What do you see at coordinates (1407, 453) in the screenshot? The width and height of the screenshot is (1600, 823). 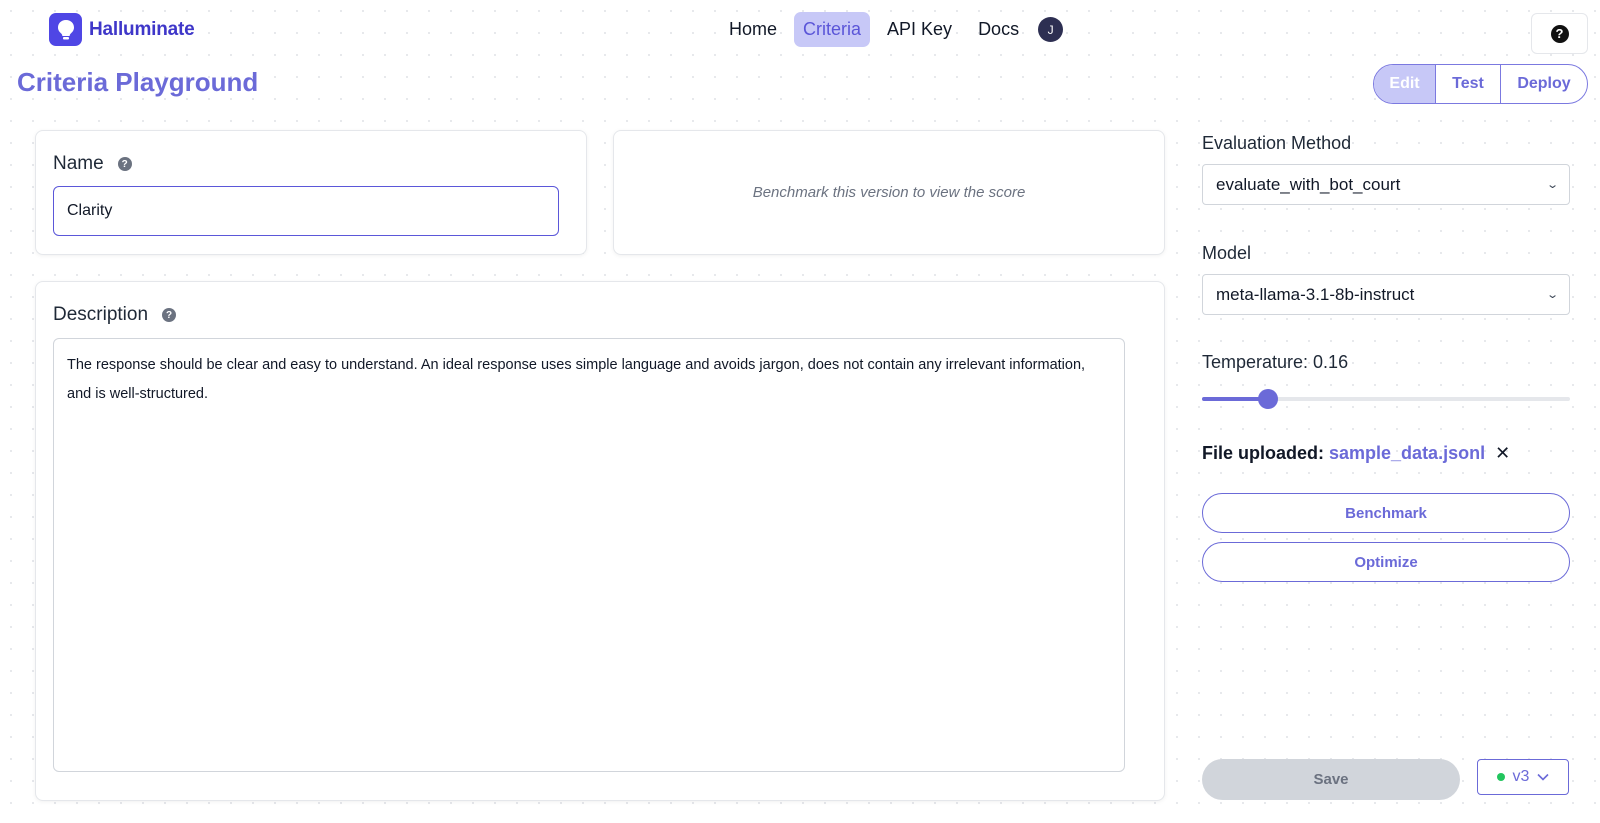 I see `file-name-link: sample_data.jsonl` at bounding box center [1407, 453].